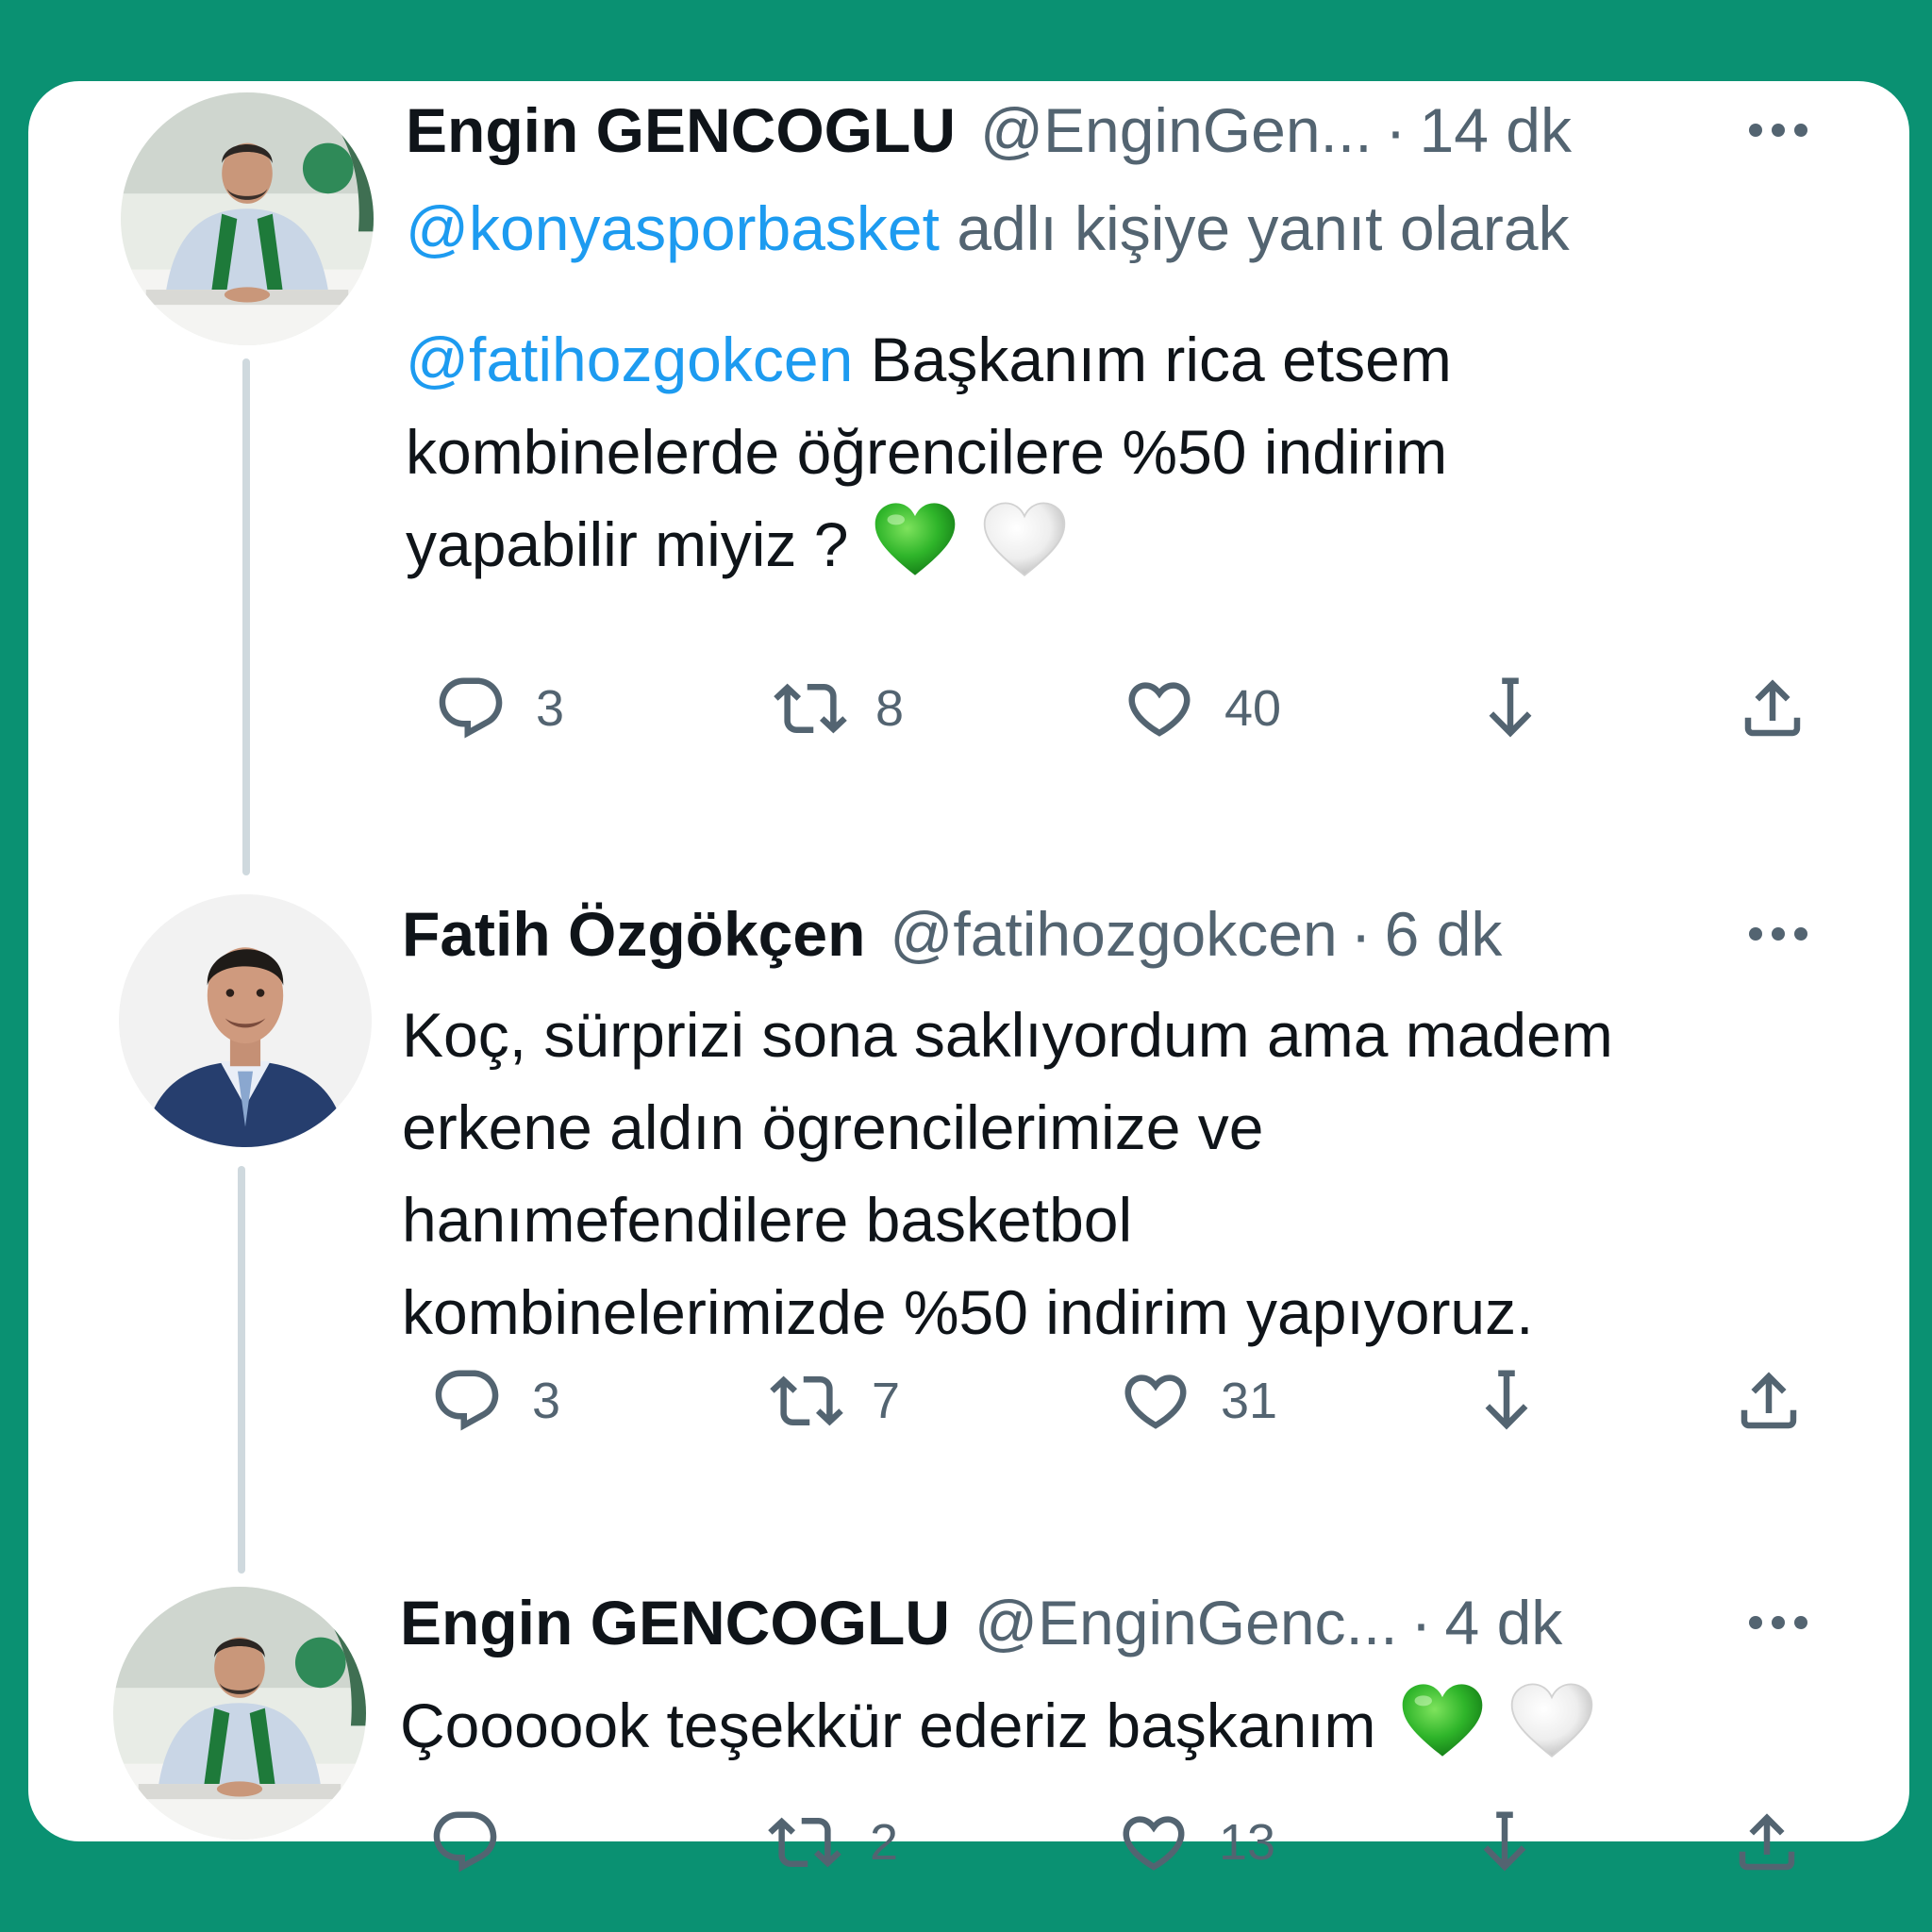 This screenshot has height=1932, width=1932. What do you see at coordinates (768, 1220) in the screenshot?
I see `tweet-line: hanımefendilere basketbol` at bounding box center [768, 1220].